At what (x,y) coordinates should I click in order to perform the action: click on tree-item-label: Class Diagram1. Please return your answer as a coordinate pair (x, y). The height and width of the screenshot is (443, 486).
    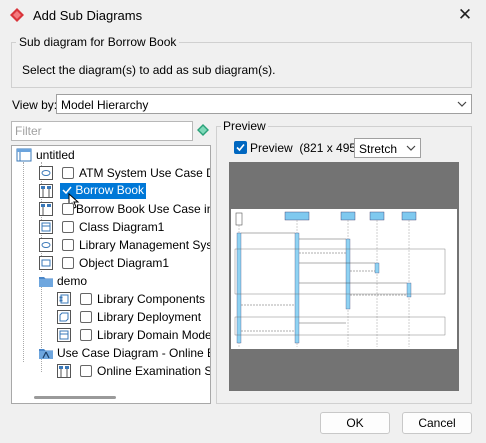
    Looking at the image, I should click on (122, 227).